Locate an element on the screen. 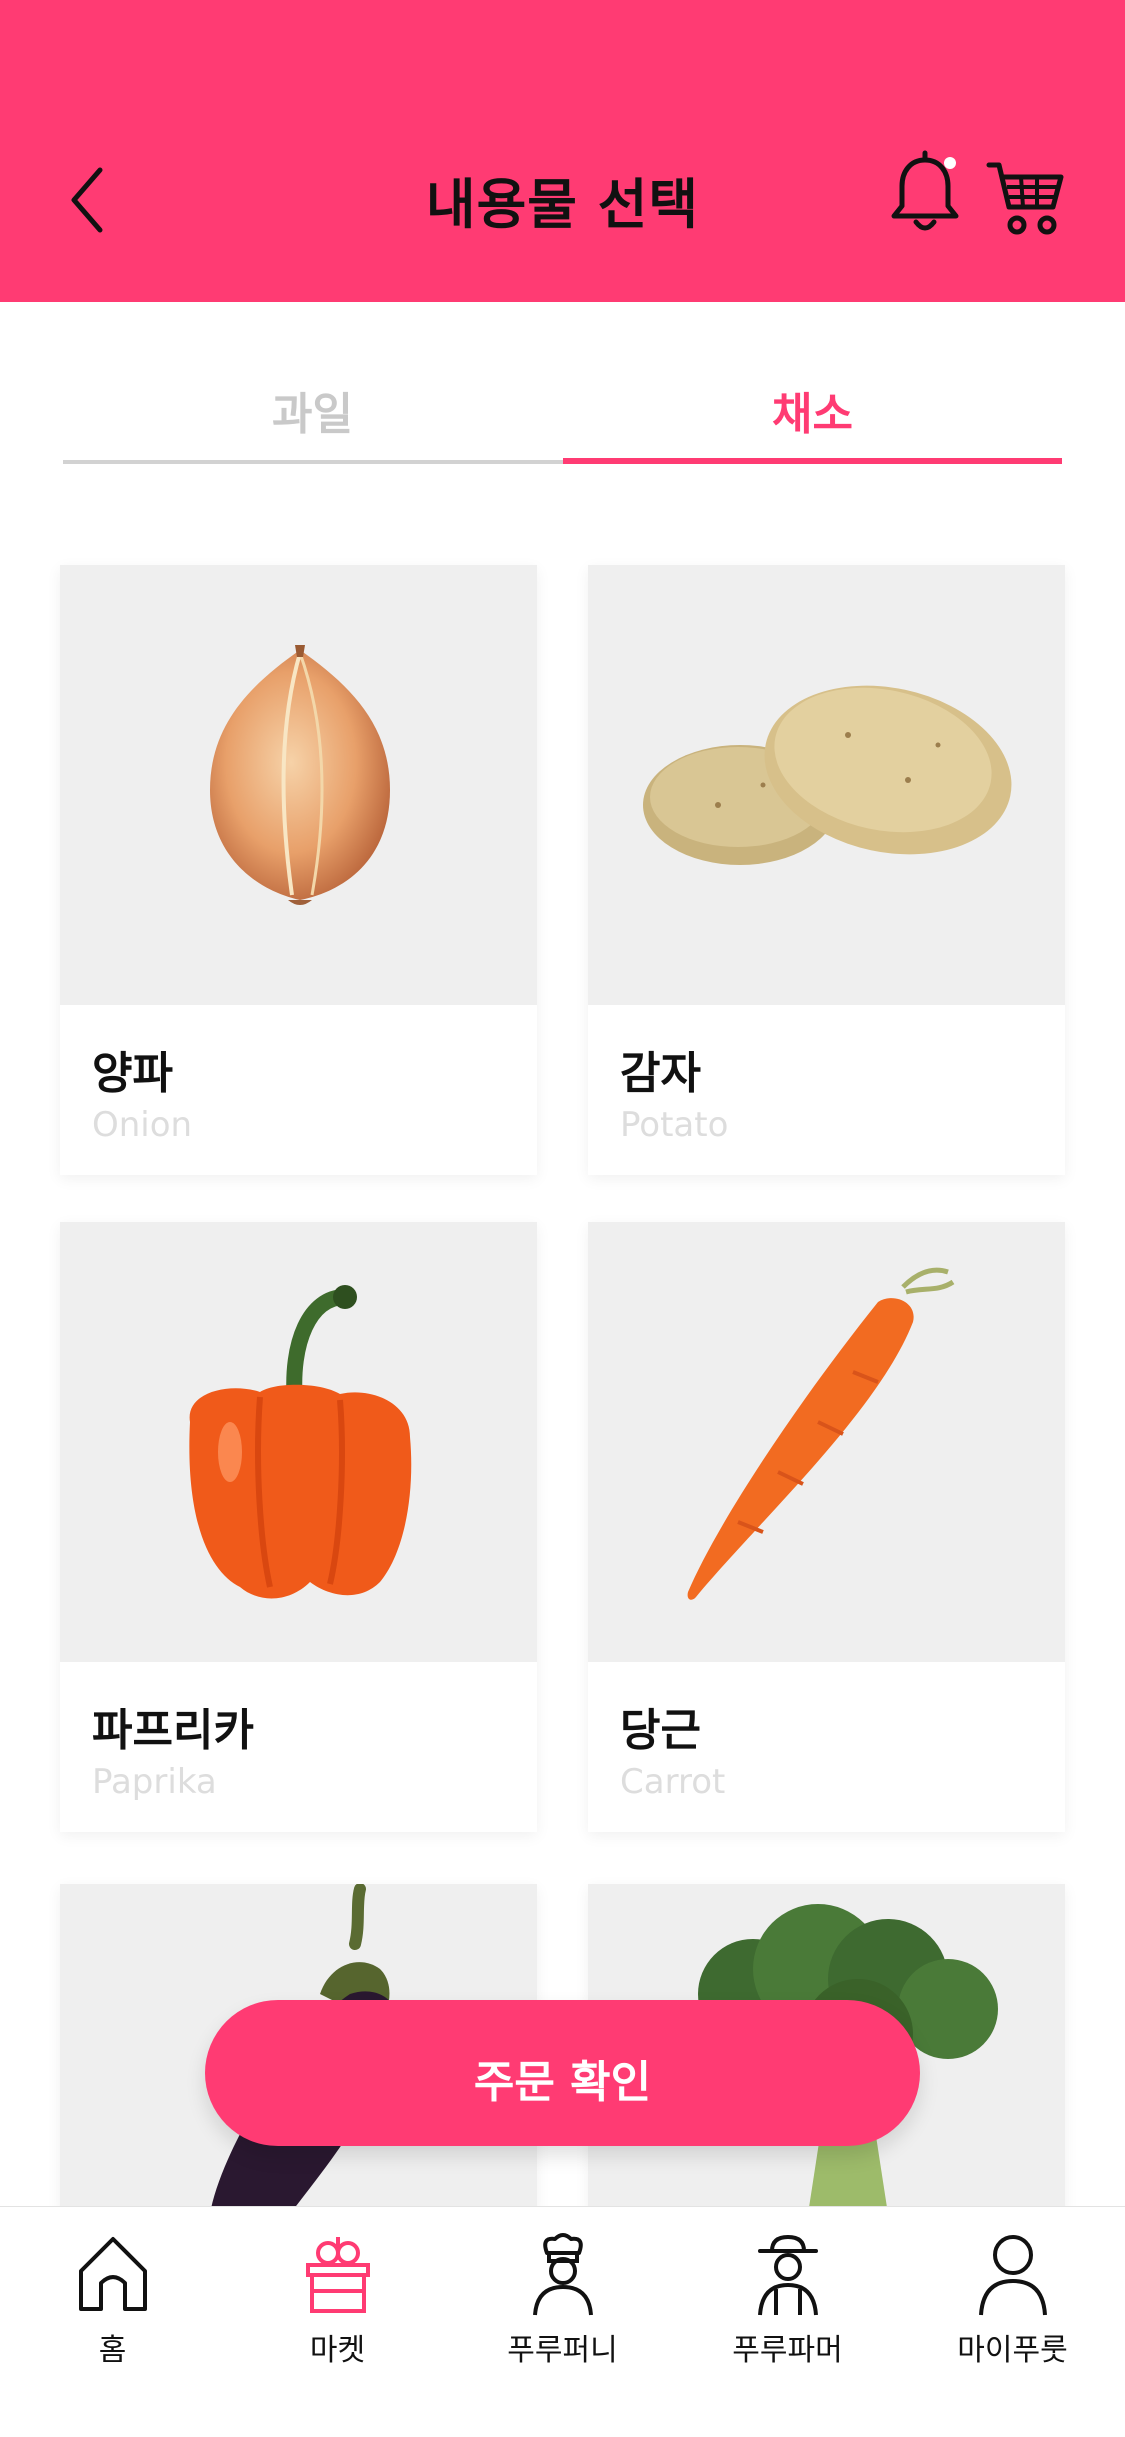 This screenshot has width=1125, height=2437. product-card-onion: 양파 Onion is located at coordinates (298, 870).